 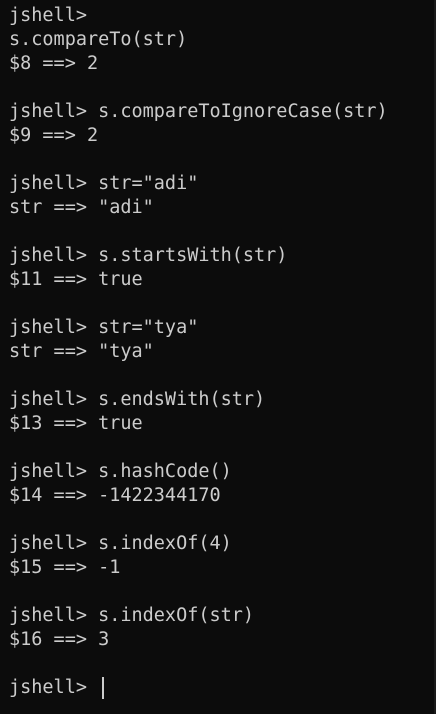 What do you see at coordinates (103, 688) in the screenshot?
I see `text-cursor` at bounding box center [103, 688].